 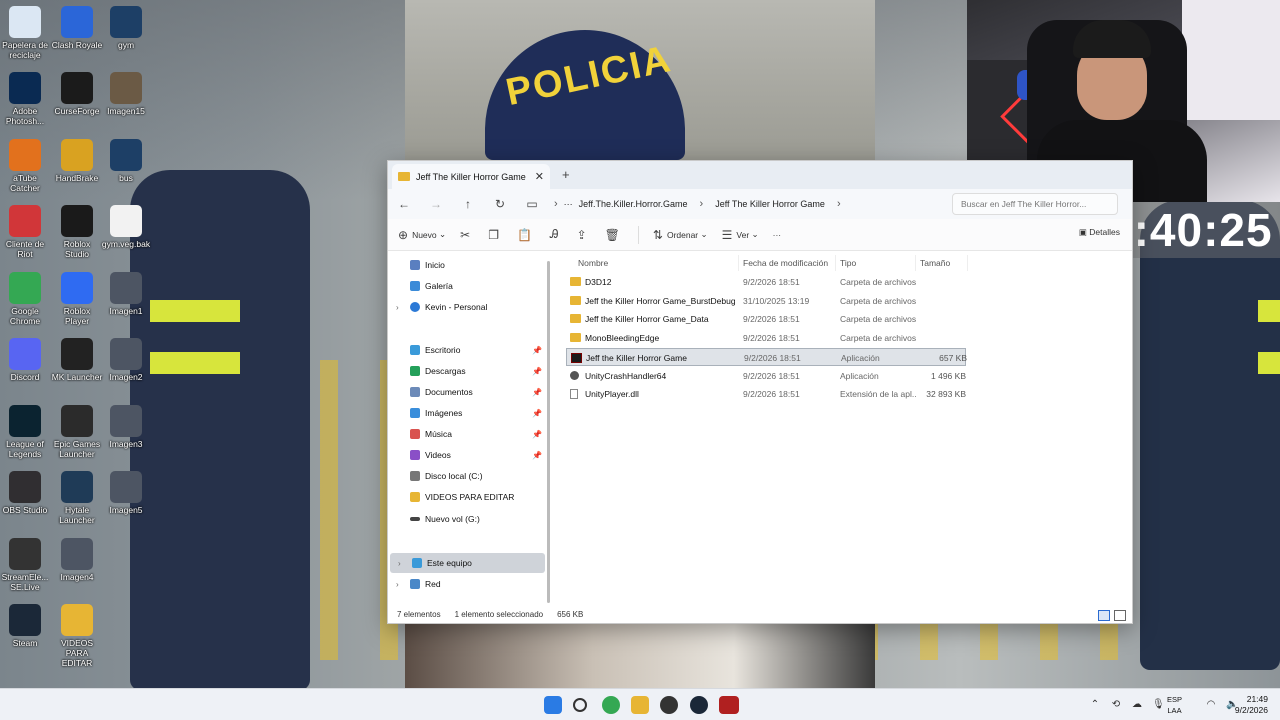 What do you see at coordinates (126, 360) in the screenshot?
I see `desktop-icon: Imagen2` at bounding box center [126, 360].